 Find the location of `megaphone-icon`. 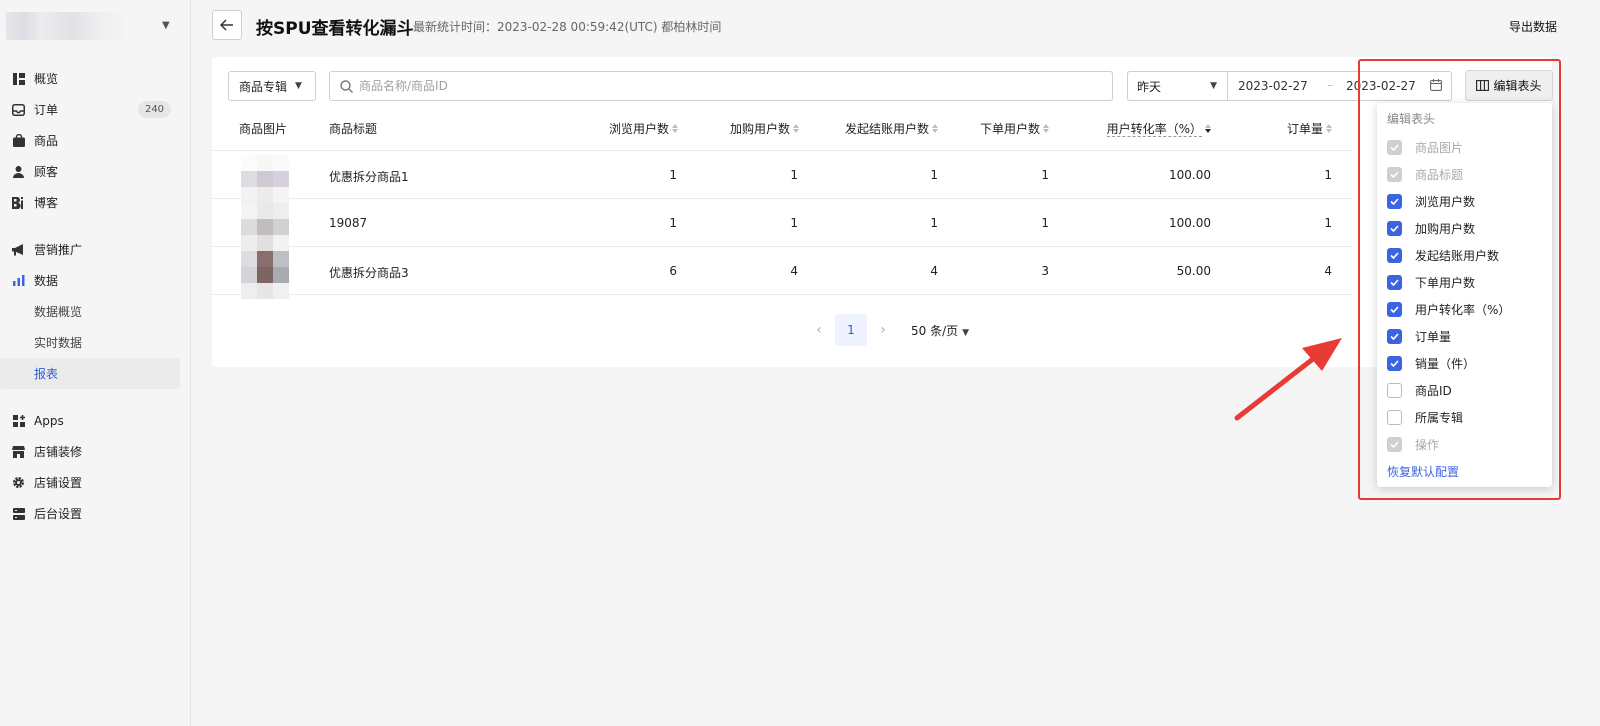

megaphone-icon is located at coordinates (18, 249).